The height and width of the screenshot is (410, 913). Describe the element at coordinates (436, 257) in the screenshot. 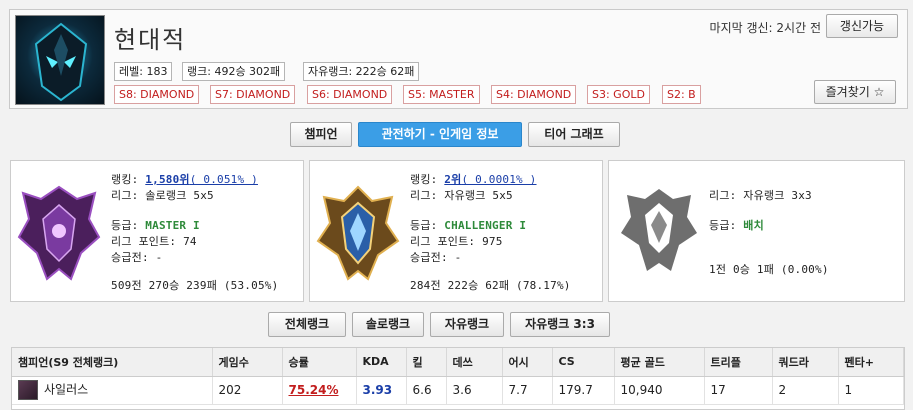

I see `flex-promo: 승급전: -` at that location.